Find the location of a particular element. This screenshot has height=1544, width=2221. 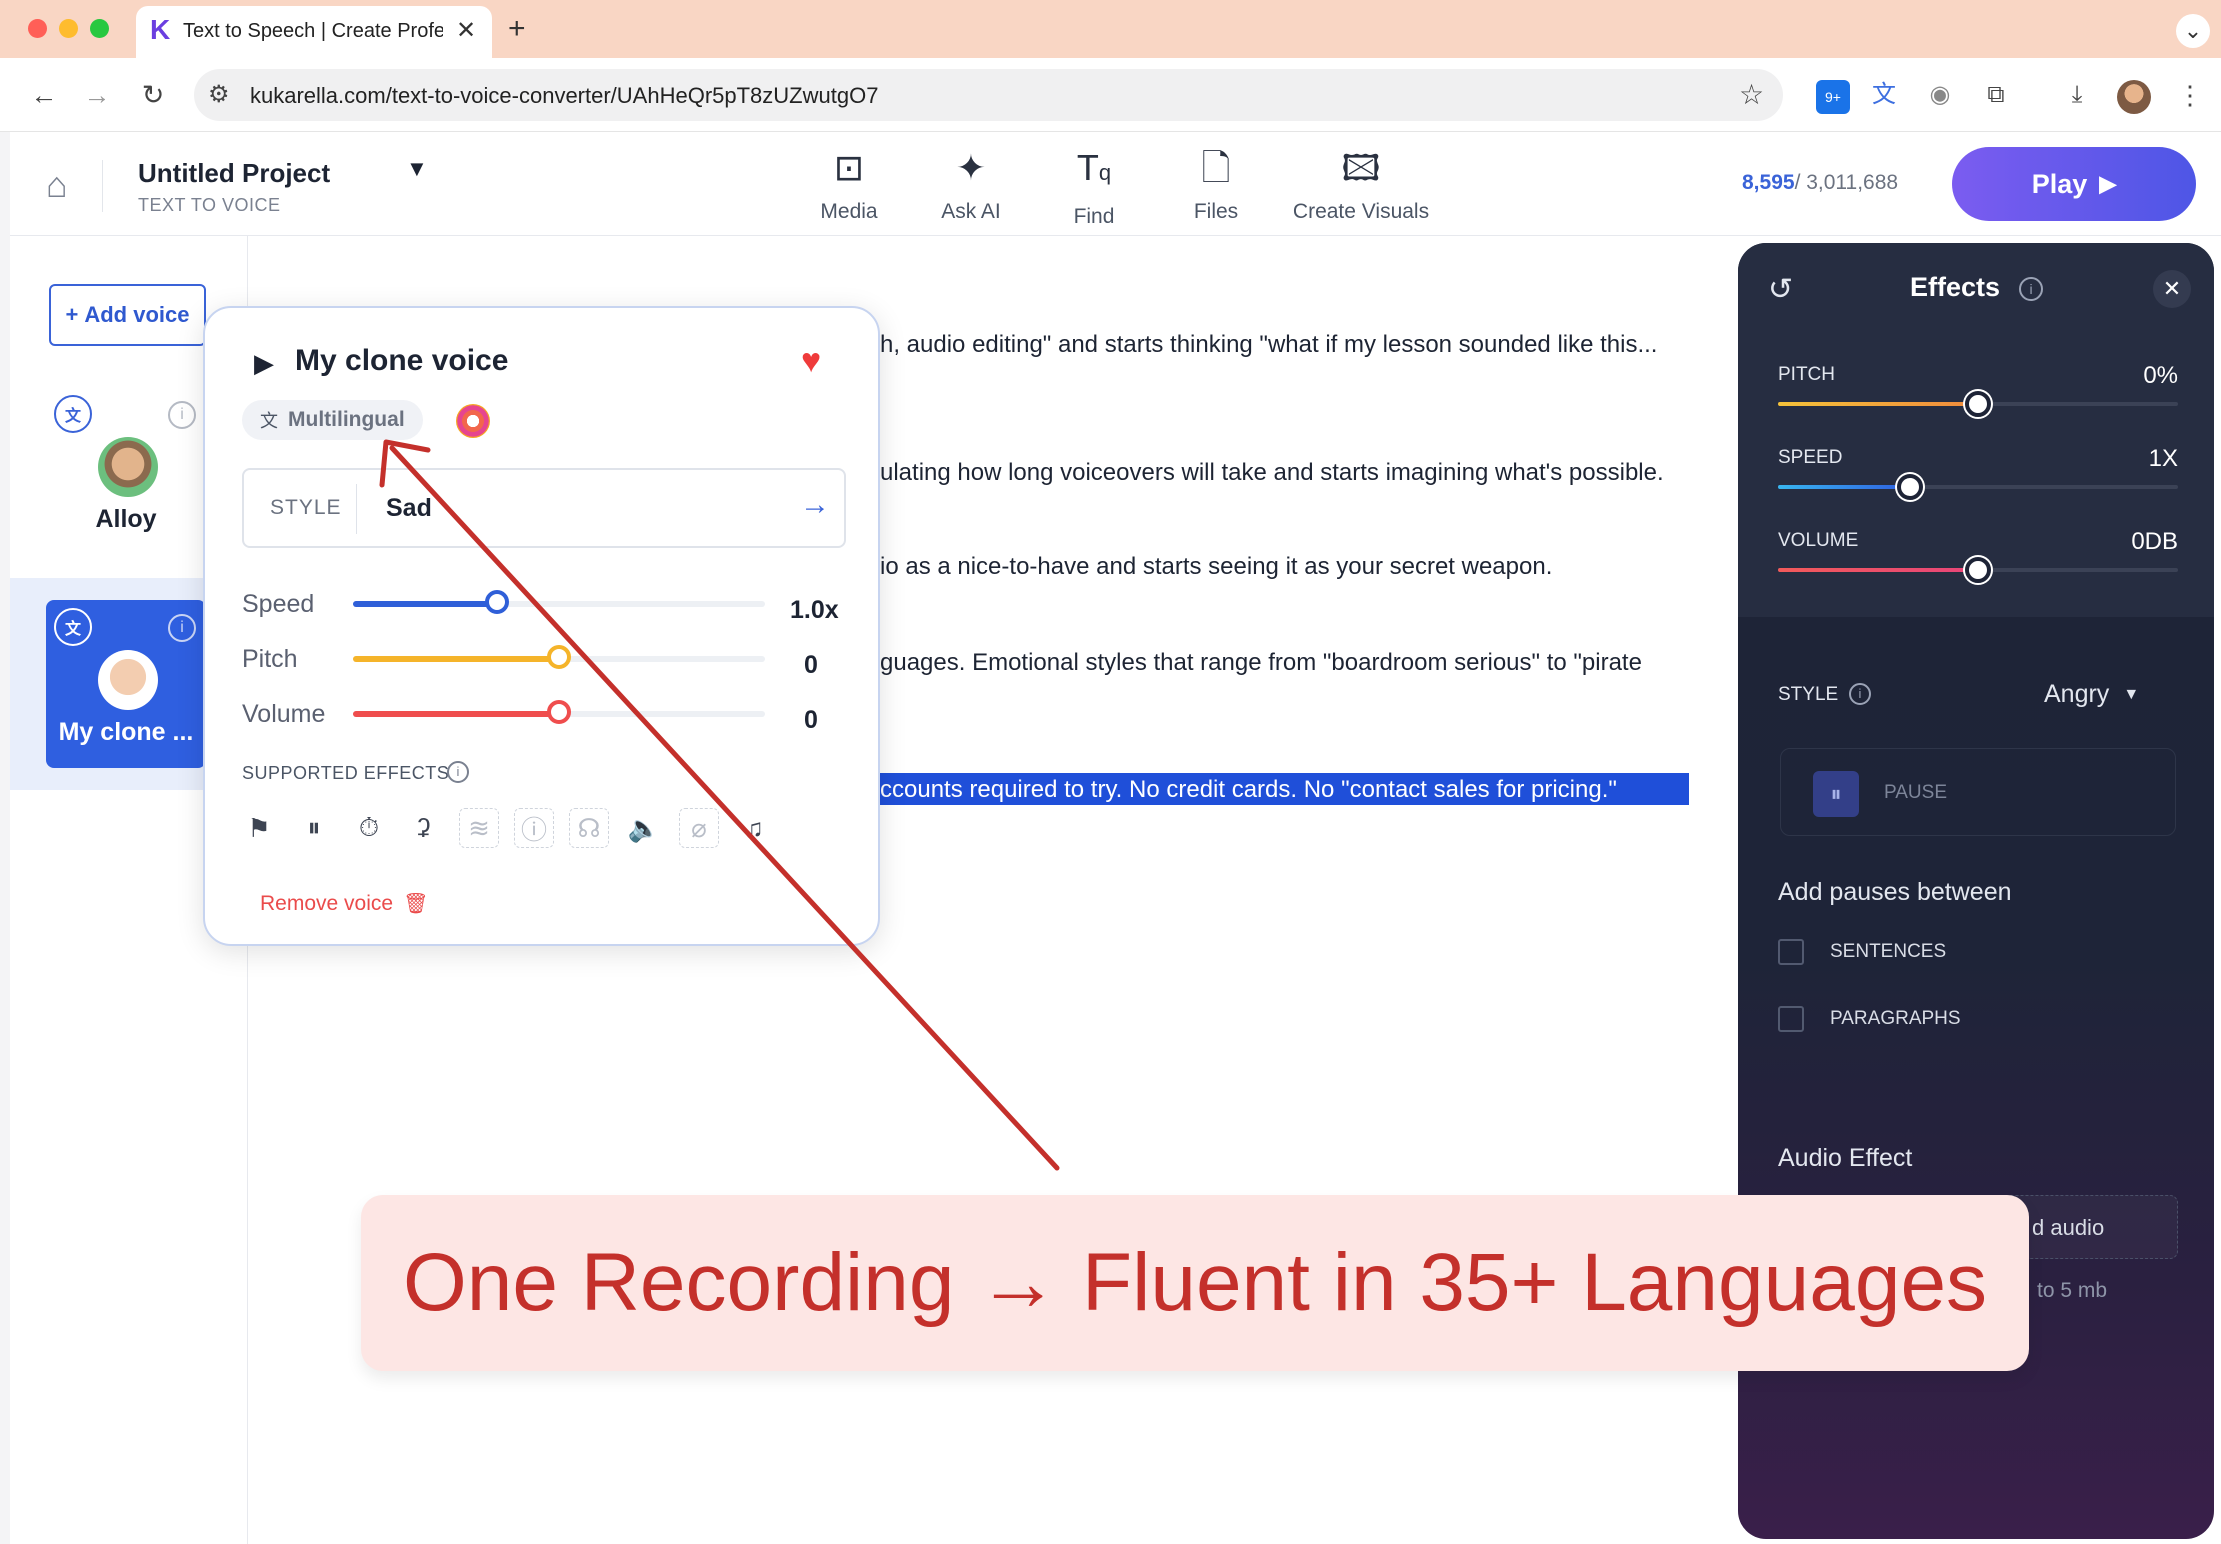

caption-text: One Recording → Fluent in 35+ Languages is located at coordinates (1195, 1282).